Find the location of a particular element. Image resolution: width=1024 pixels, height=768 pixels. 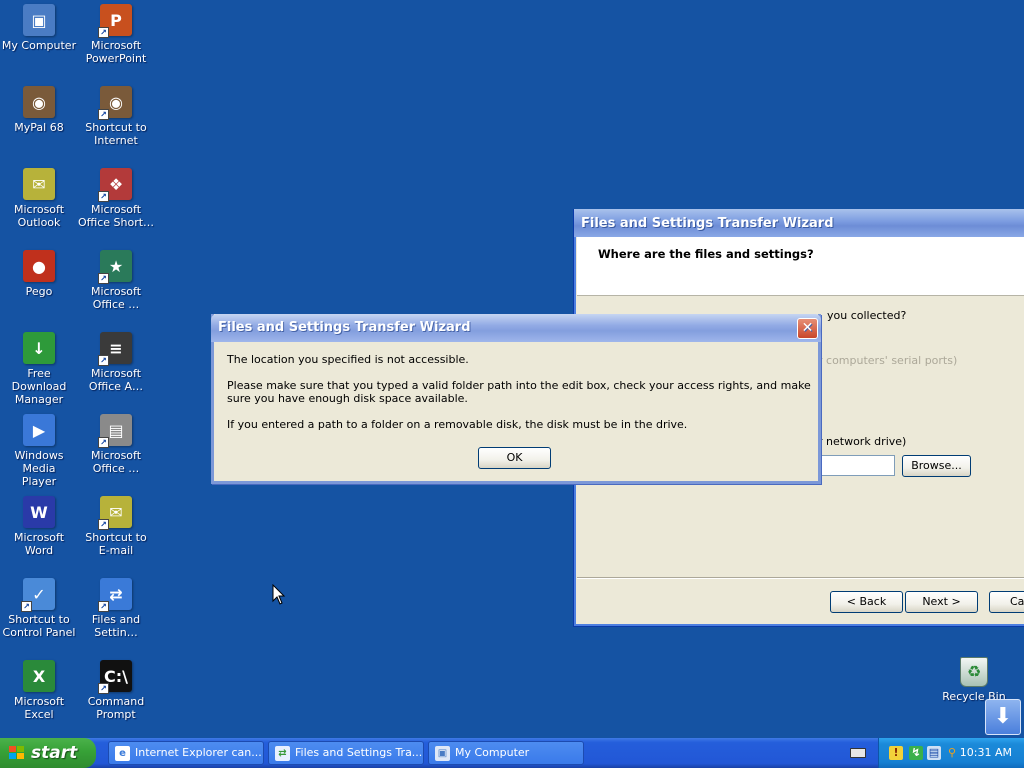

desktop-icon-label: Command Prompt is located at coordinates (116, 708).